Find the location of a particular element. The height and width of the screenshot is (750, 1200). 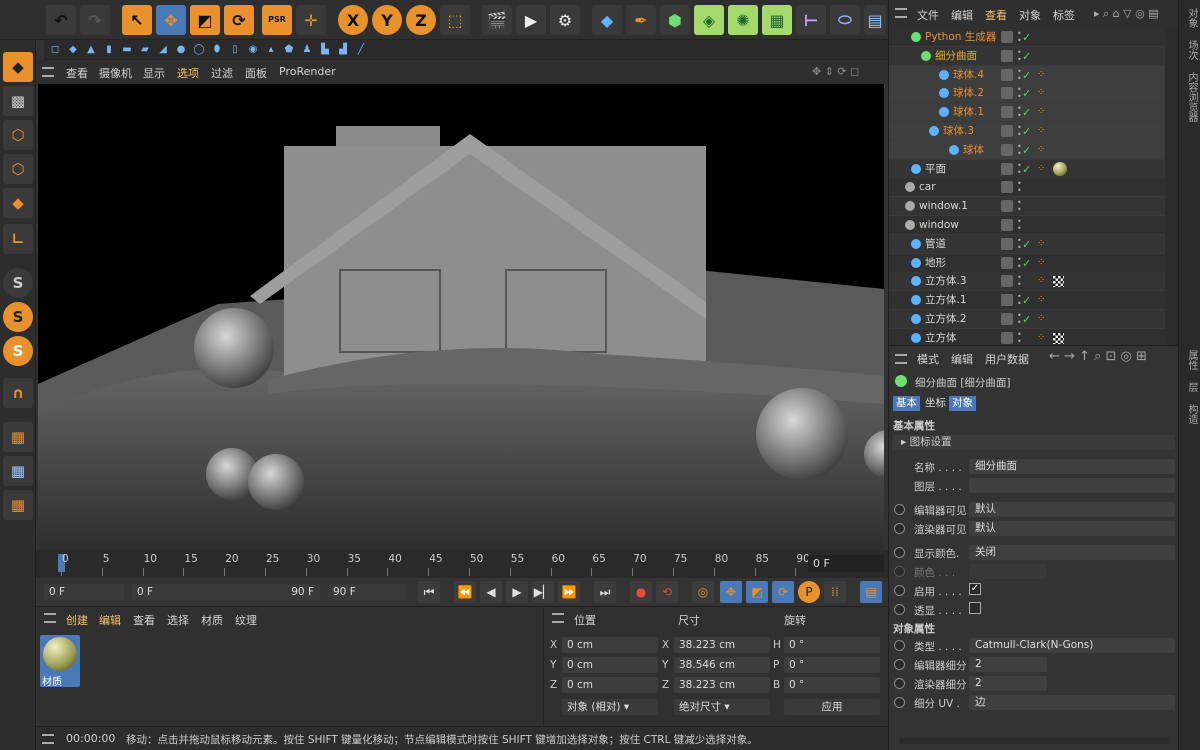

y-axis-lock-button: Y is located at coordinates (387, 20).